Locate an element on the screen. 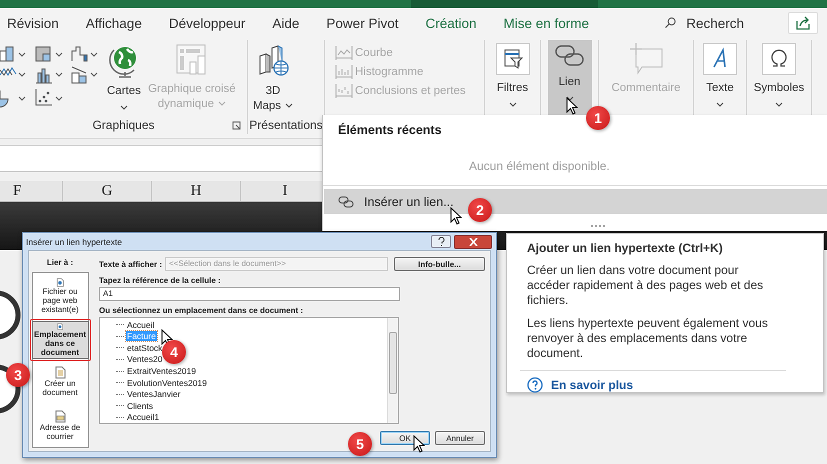 The width and height of the screenshot is (827, 464). ribbon-tab: Aide is located at coordinates (286, 23).